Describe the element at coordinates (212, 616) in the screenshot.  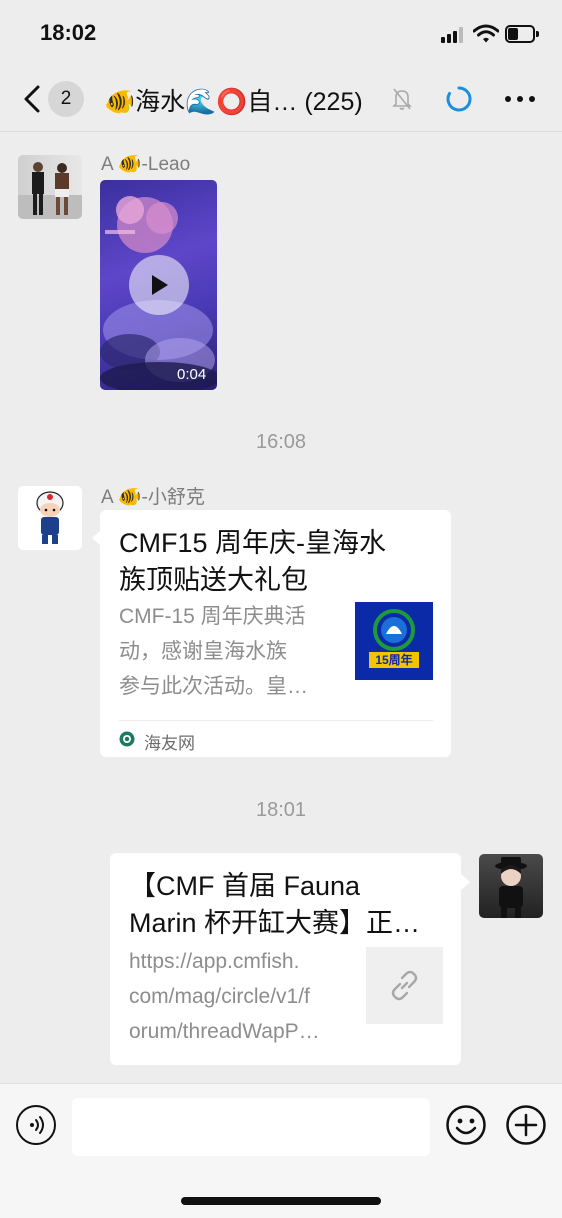
I see `link-card-description-line: CMF-15 周年庆典活` at that location.